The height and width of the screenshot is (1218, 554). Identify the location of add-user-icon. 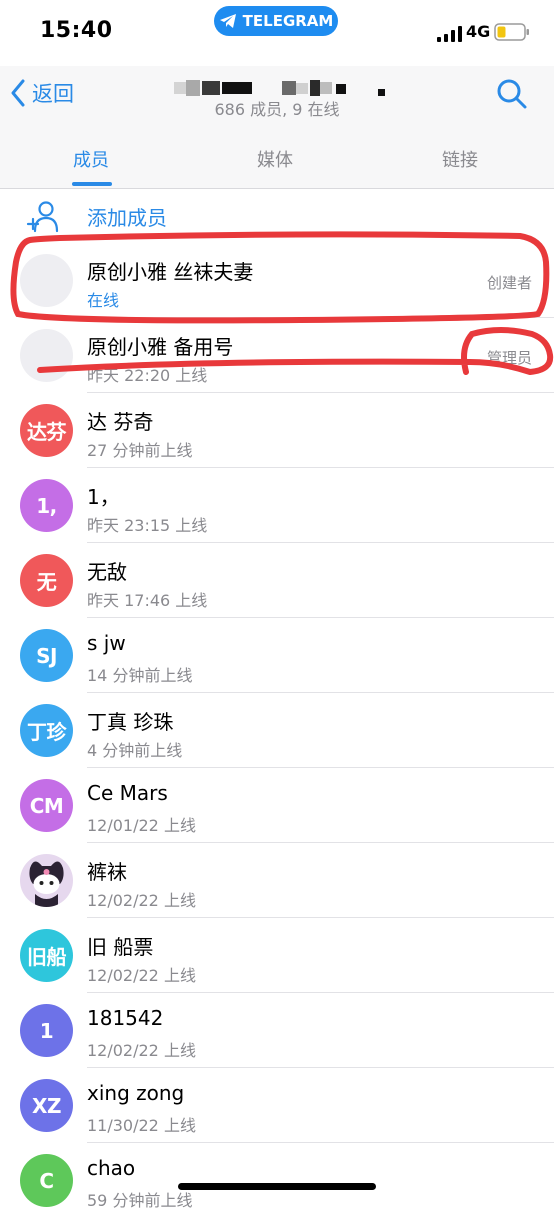
(42, 217).